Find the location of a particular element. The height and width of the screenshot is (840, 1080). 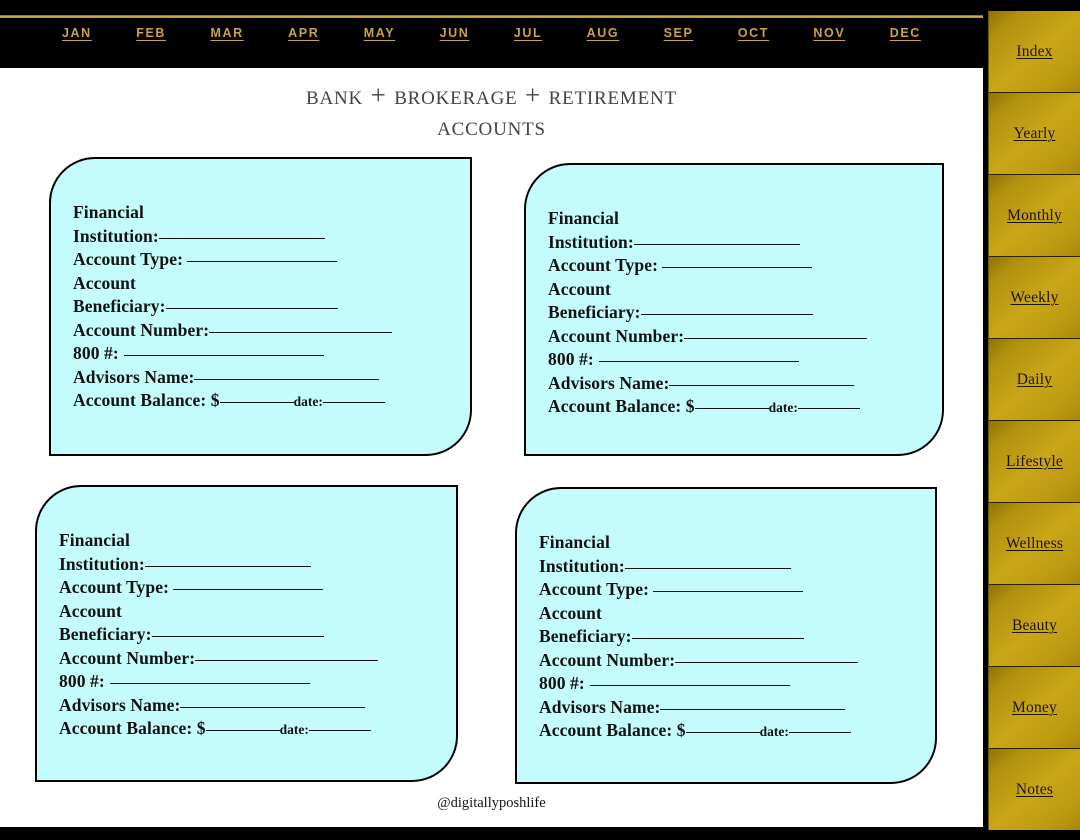

side-tab-index: Index is located at coordinates (1034, 51).